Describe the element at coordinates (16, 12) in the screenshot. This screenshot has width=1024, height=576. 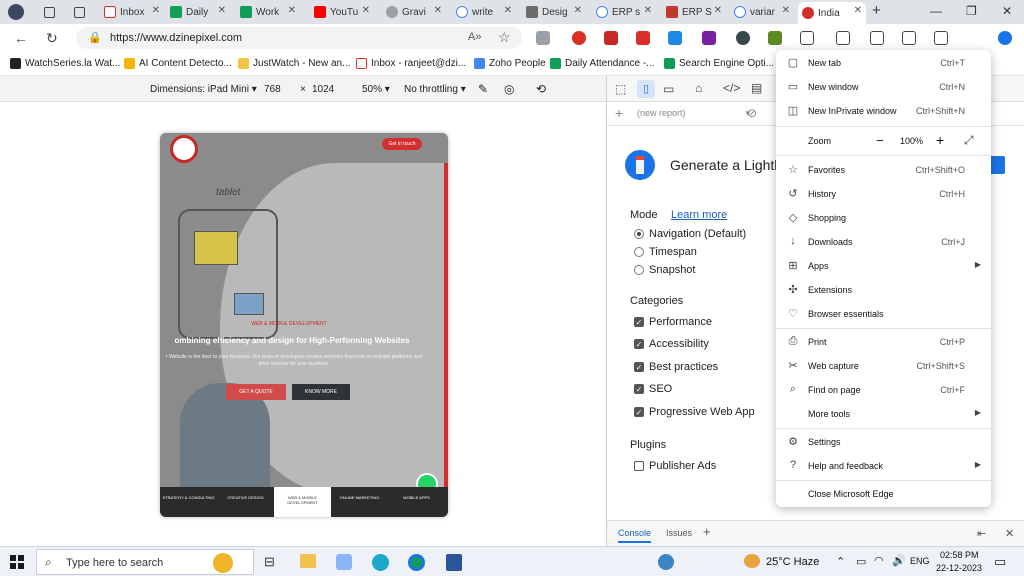
I see `profile-avatar` at that location.